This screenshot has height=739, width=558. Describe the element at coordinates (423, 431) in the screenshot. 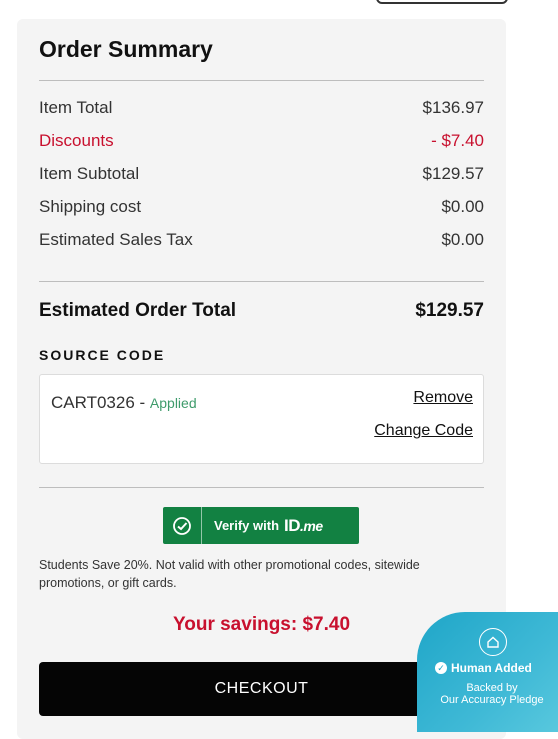

I see `change-code-link: Change Code` at that location.